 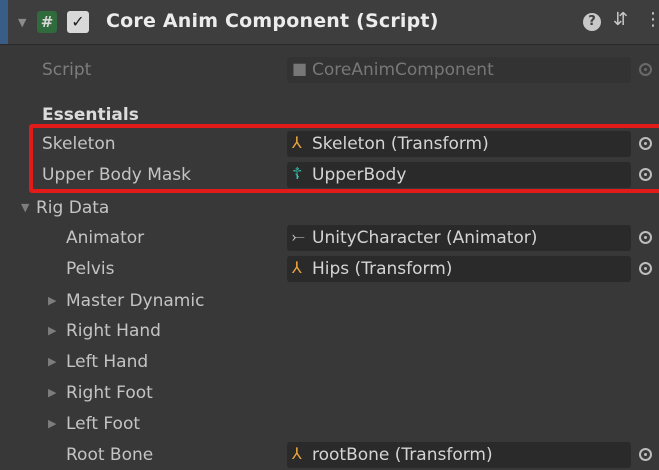 I want to click on skeleton-row: Skeleton ⅄ Skeleton (Transform), so click(x=329, y=144).